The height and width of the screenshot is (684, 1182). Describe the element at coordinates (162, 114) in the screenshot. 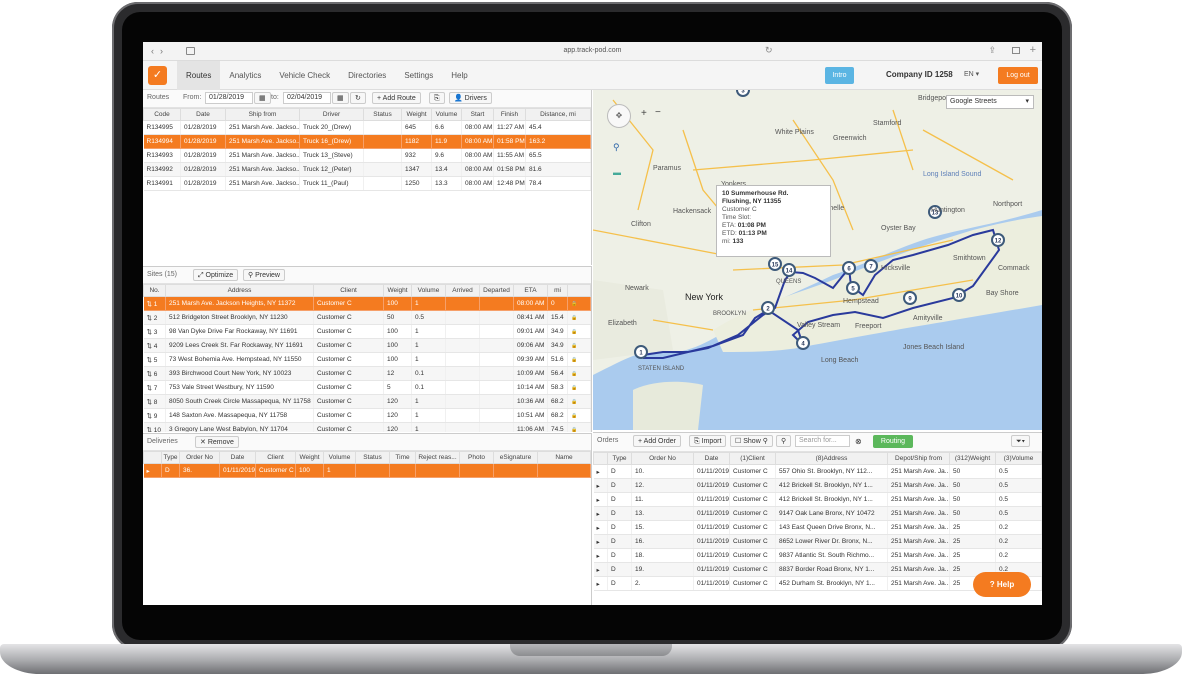

I see `column-header: Code` at that location.